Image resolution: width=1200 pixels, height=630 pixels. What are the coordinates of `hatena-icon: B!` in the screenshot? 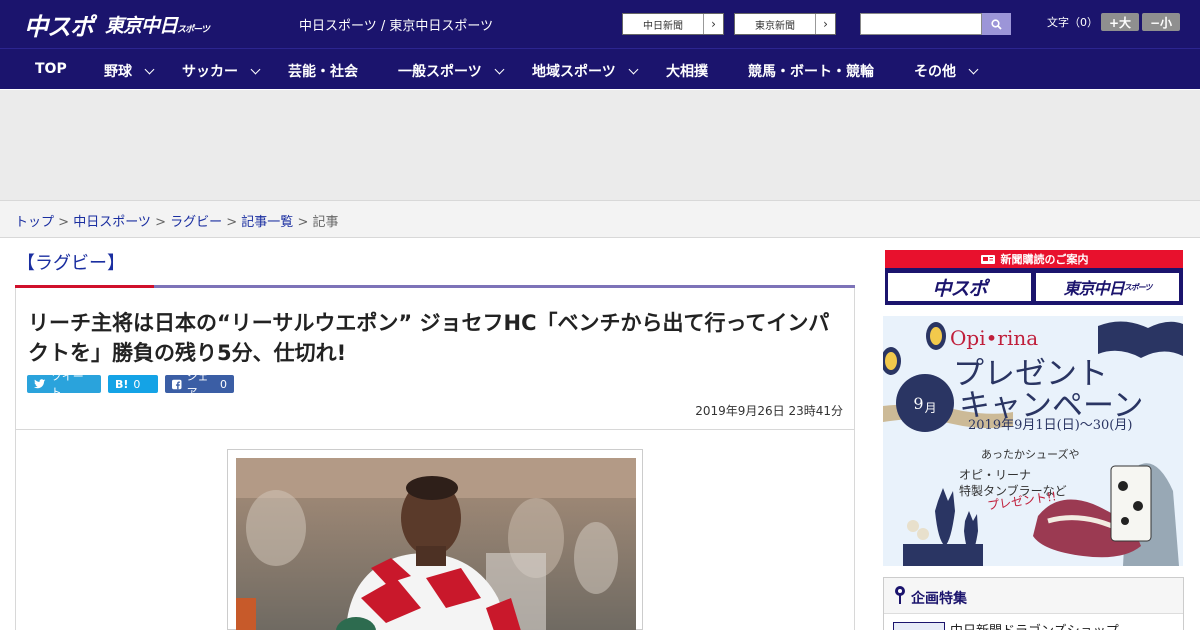 It's located at (122, 384).